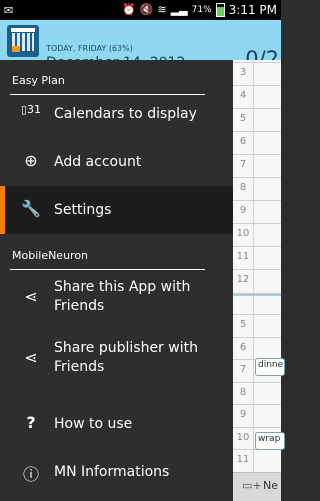 The image size is (320, 501). What do you see at coordinates (252, 10) in the screenshot?
I see `status-time: 3:11 PM` at bounding box center [252, 10].